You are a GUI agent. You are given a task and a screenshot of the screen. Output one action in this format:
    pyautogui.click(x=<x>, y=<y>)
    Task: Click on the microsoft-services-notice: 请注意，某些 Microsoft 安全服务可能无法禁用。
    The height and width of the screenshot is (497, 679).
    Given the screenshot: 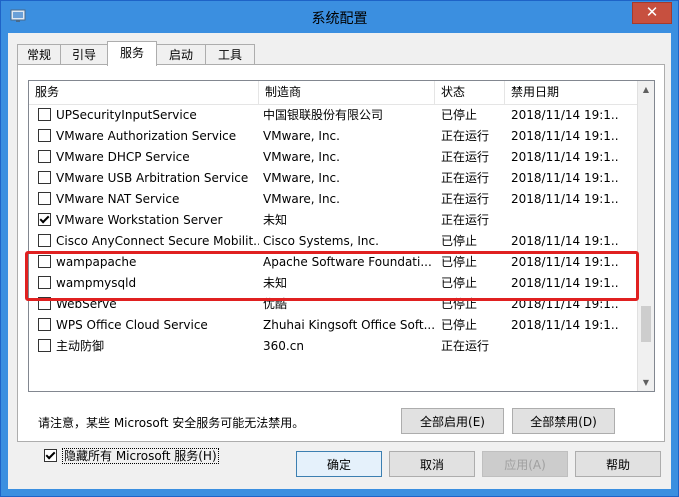 What is the action you would take?
    pyautogui.click(x=171, y=423)
    